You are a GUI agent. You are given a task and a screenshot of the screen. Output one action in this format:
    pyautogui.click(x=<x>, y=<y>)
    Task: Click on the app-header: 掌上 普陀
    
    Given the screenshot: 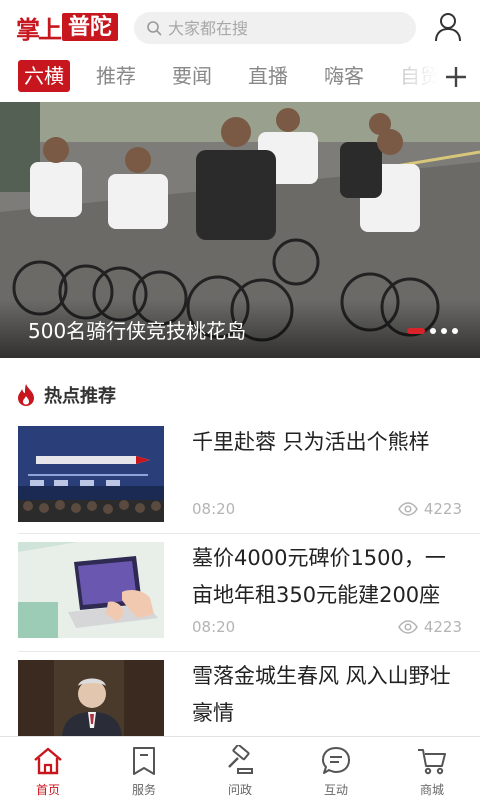 What is the action you would take?
    pyautogui.click(x=240, y=28)
    